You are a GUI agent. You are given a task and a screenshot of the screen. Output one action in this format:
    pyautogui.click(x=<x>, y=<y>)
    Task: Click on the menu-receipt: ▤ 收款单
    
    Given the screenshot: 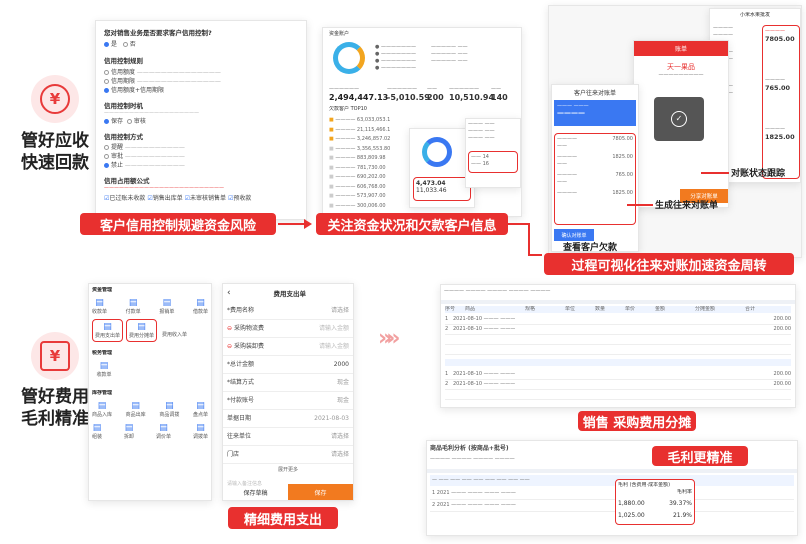 What is the action you would take?
    pyautogui.click(x=99, y=306)
    